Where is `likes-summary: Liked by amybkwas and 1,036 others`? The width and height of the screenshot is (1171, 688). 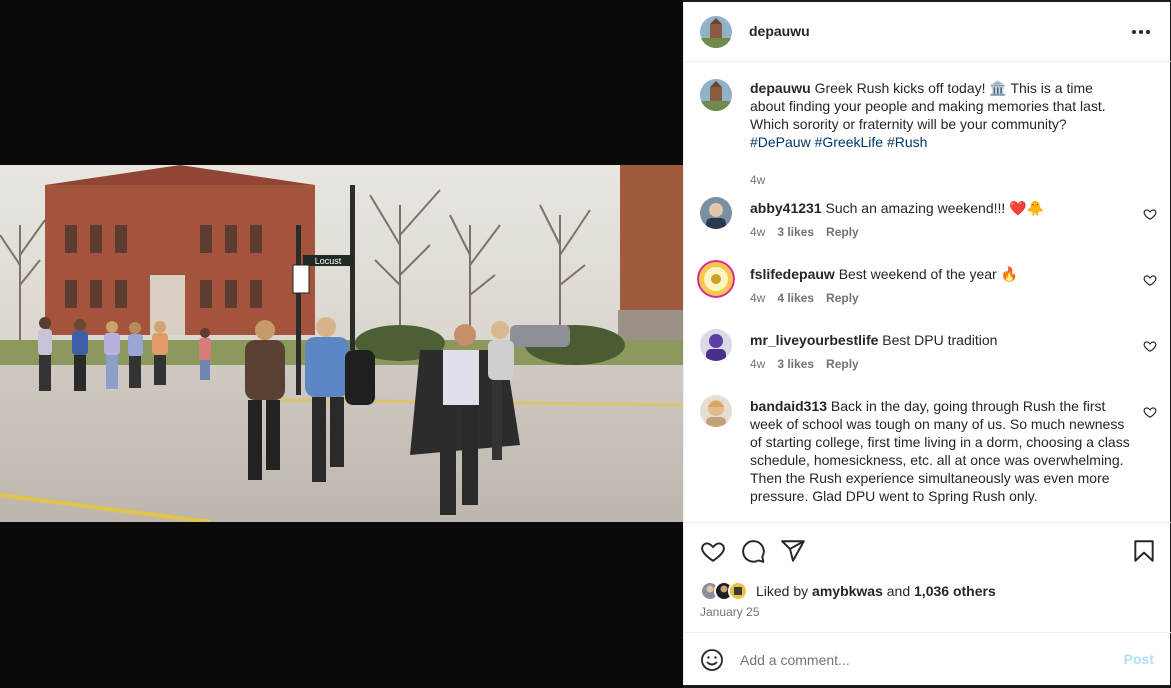
likes-summary: Liked by amybkwas and 1,036 others is located at coordinates (876, 591).